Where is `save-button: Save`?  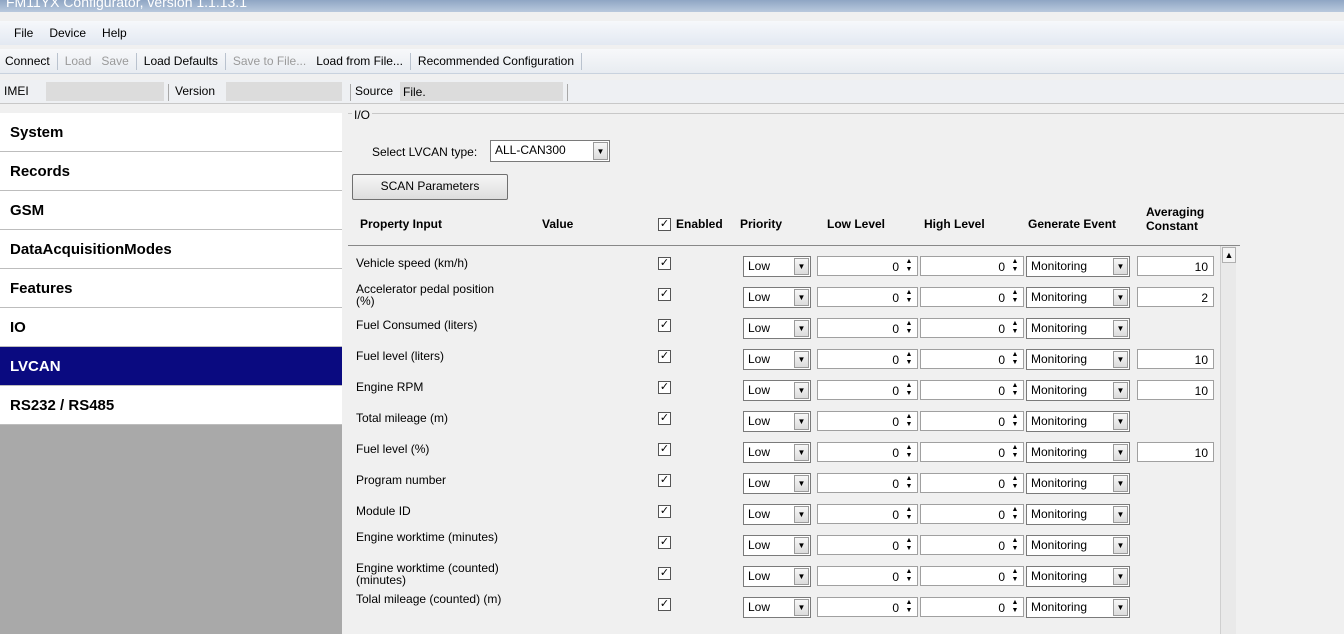
save-button: Save is located at coordinates (114, 61).